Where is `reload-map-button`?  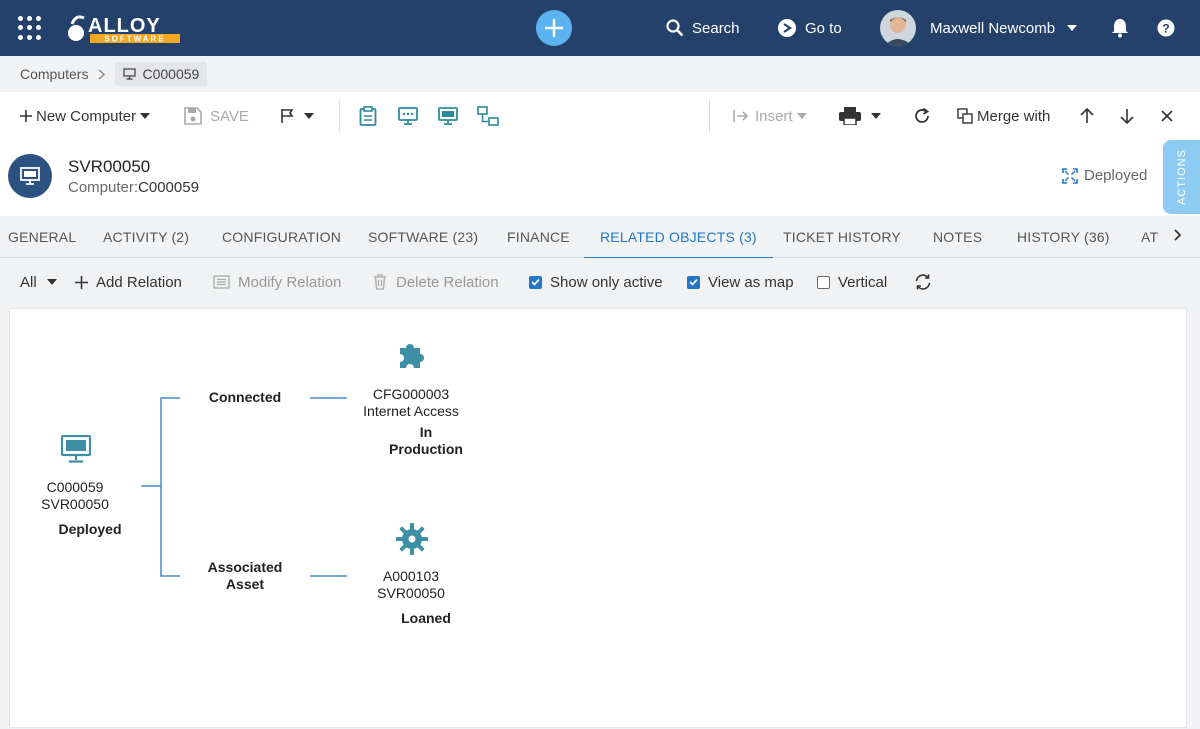
reload-map-button is located at coordinates (923, 282).